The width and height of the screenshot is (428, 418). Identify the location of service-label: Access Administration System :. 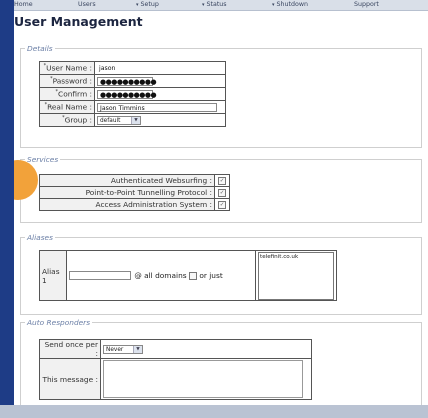
(127, 204).